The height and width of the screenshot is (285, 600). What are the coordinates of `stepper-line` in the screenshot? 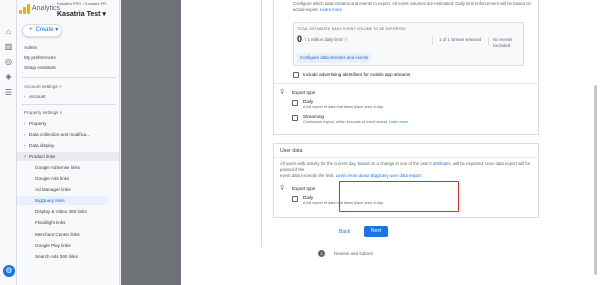 It's located at (261, 123).